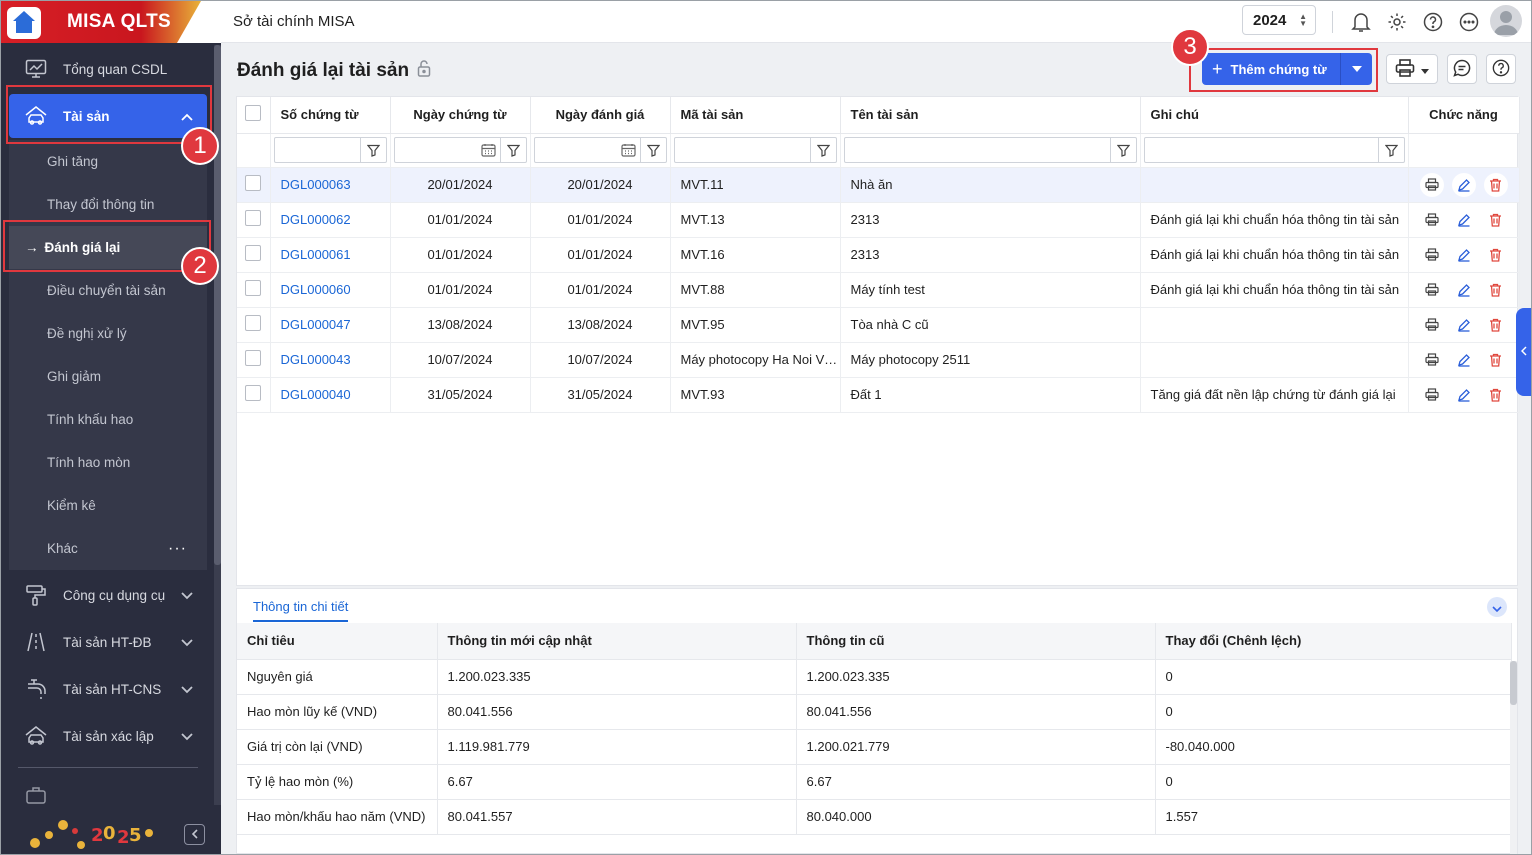 The height and width of the screenshot is (855, 1532). I want to click on detail-scrollbar-thumb, so click(1513, 683).